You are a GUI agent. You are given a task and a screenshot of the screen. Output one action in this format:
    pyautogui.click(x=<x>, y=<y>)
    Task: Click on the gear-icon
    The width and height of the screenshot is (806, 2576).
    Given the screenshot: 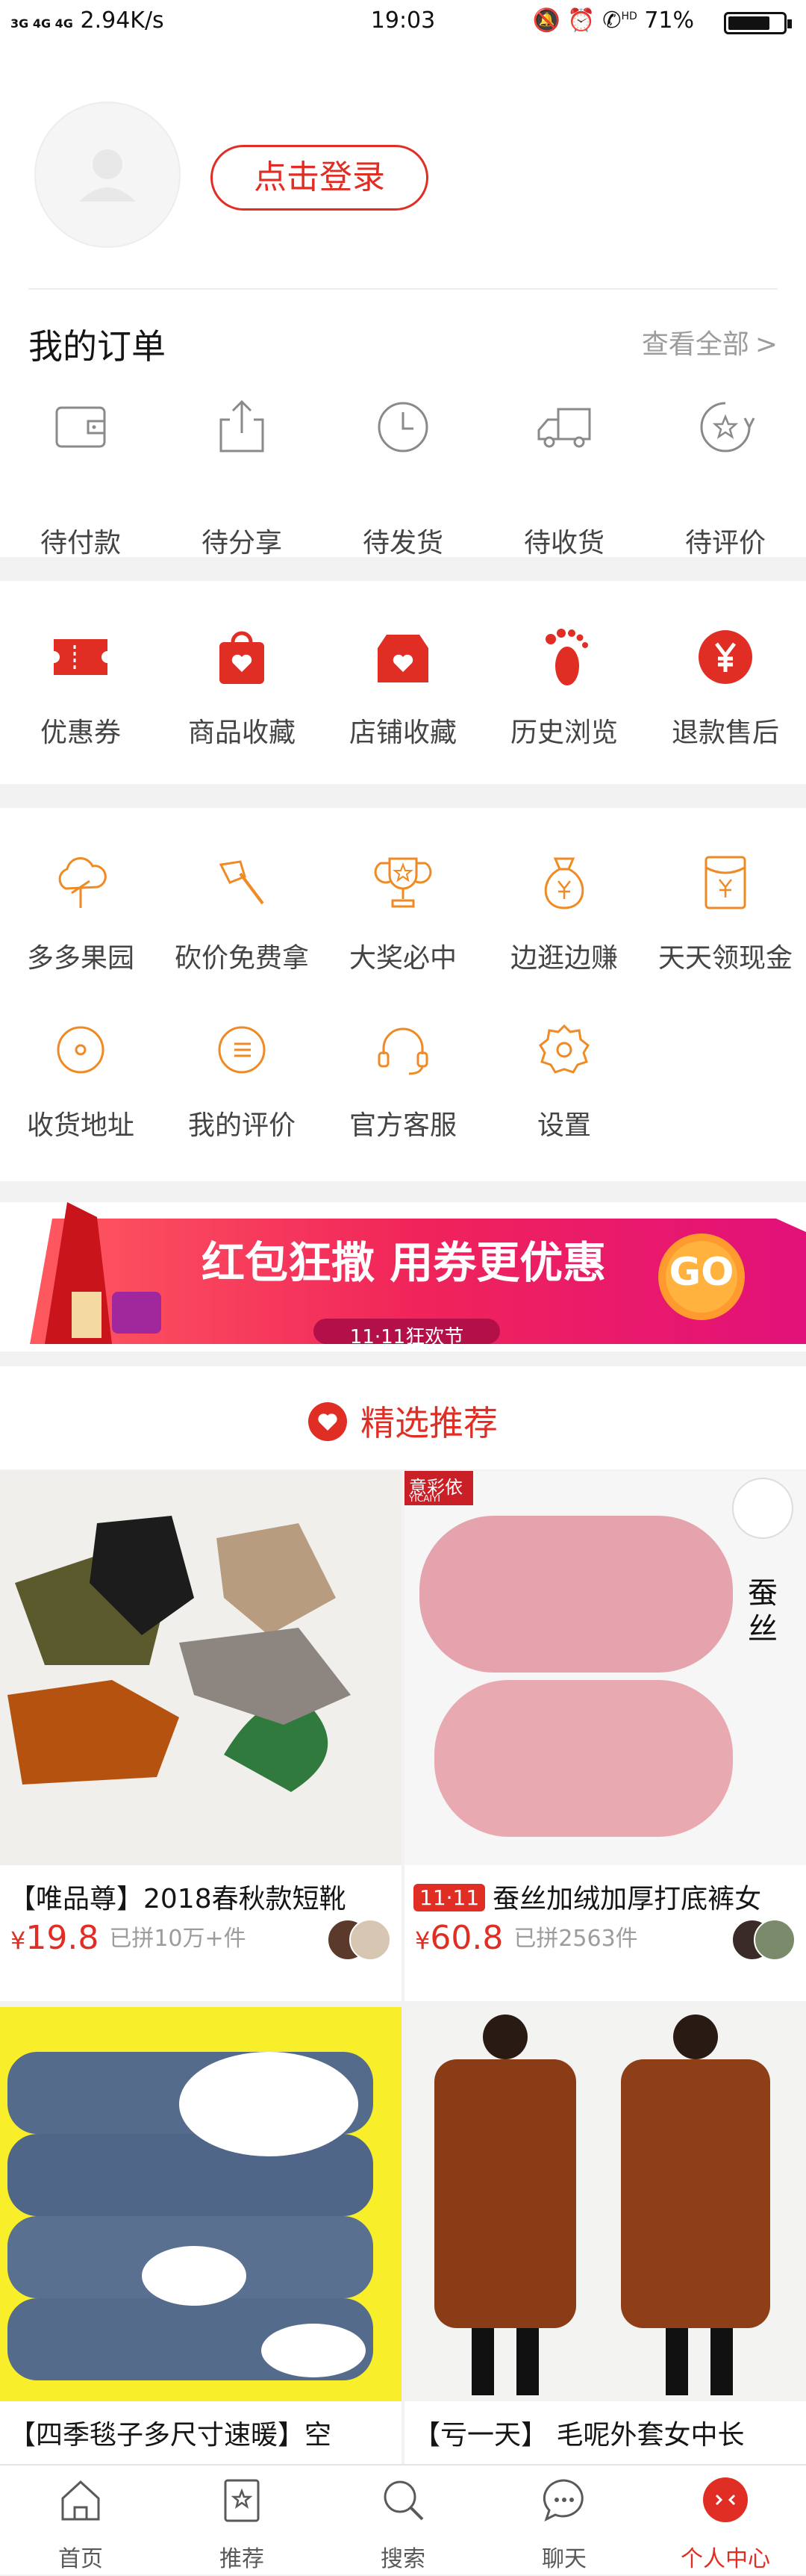 What is the action you would take?
    pyautogui.click(x=564, y=1049)
    